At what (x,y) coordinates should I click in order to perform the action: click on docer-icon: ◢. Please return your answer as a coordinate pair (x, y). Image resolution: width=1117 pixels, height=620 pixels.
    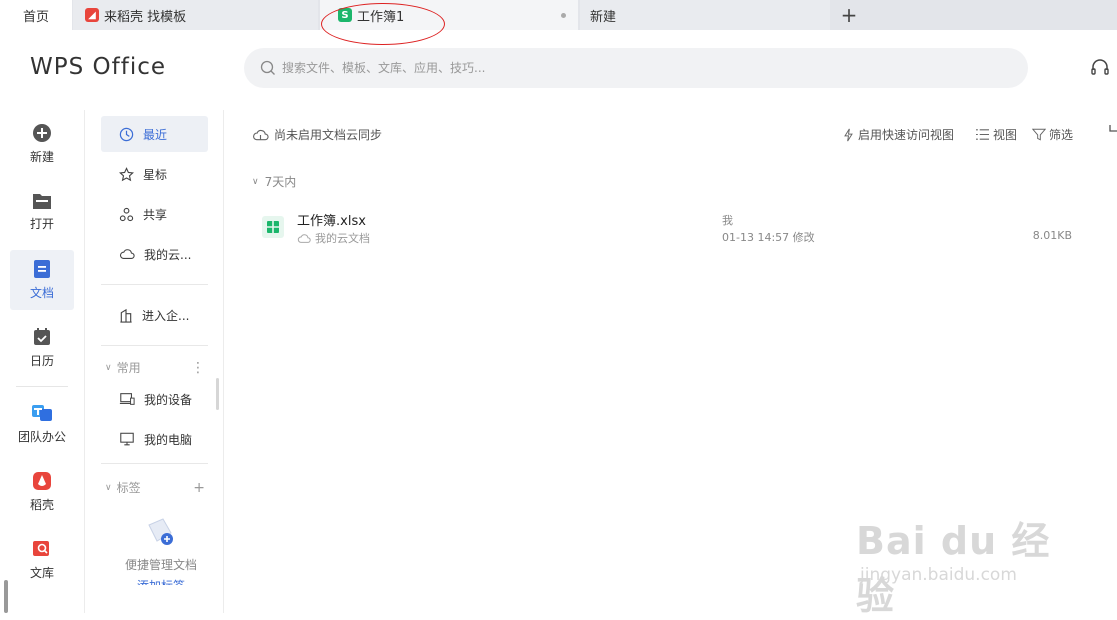
    Looking at the image, I should click on (92, 15).